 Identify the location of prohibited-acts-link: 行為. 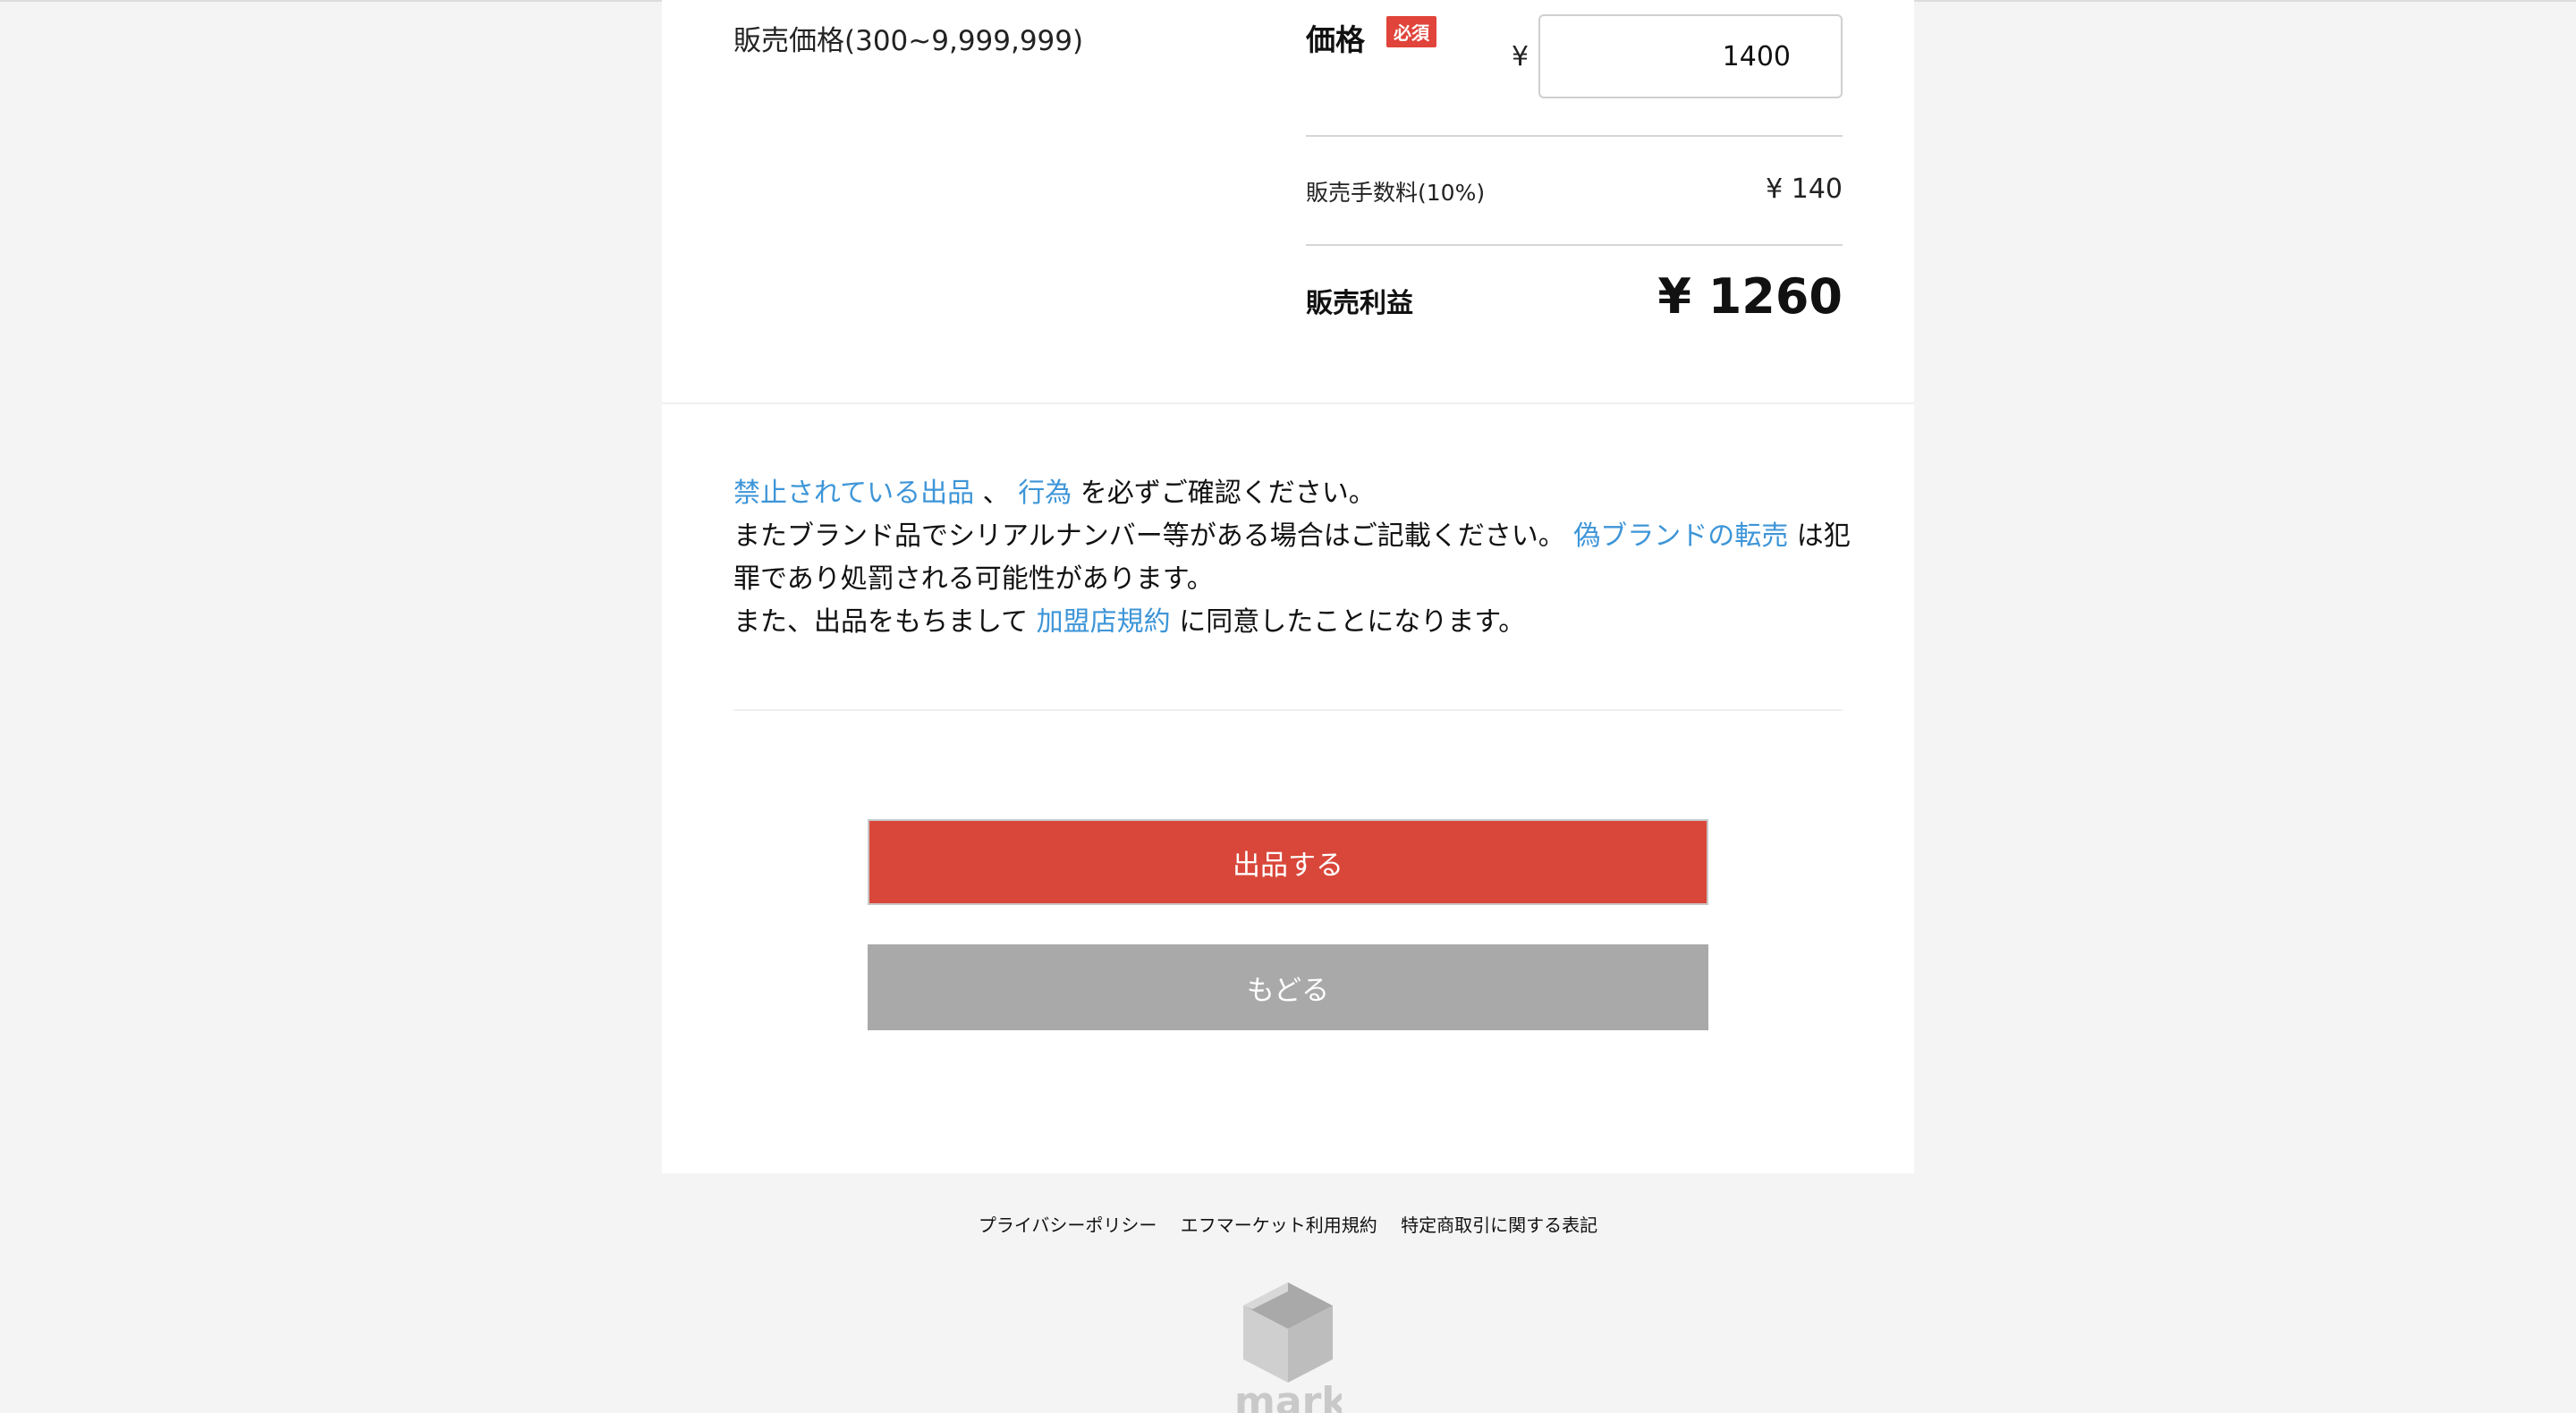
(1045, 493).